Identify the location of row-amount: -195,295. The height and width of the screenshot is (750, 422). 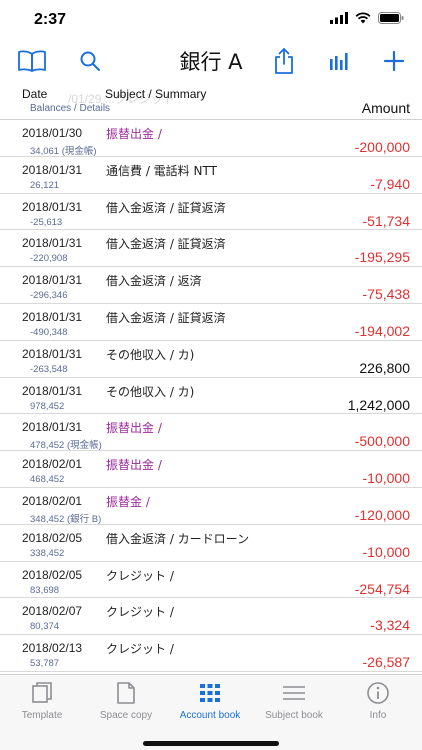
(382, 257).